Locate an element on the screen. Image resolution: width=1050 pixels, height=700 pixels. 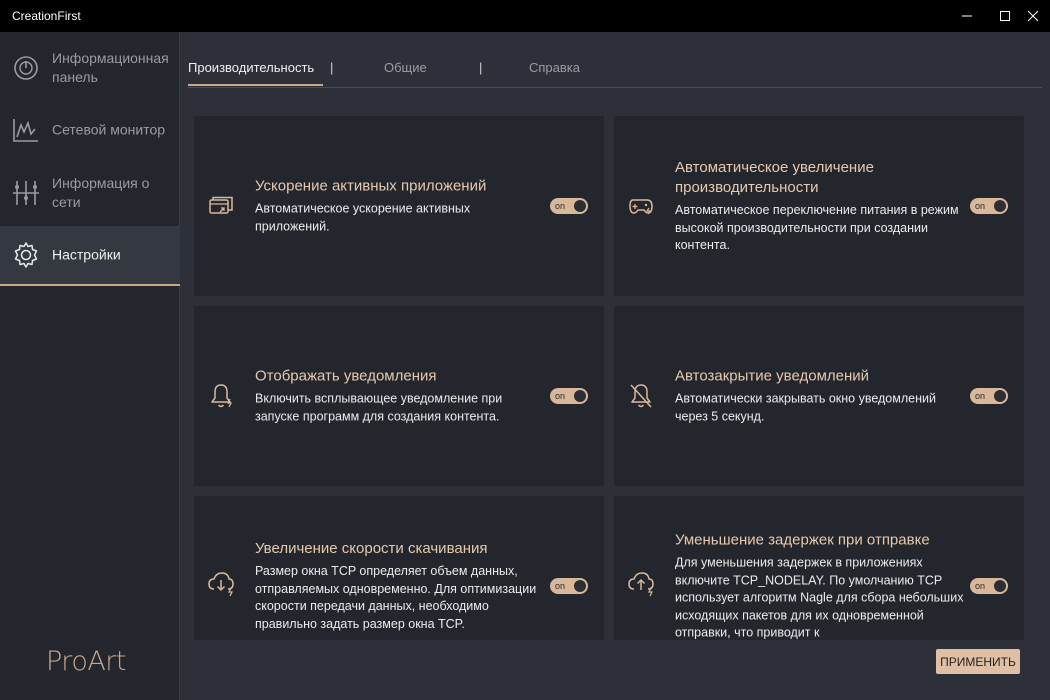
sidebar-item-network-info: Информация о сети is located at coordinates (90, 193).